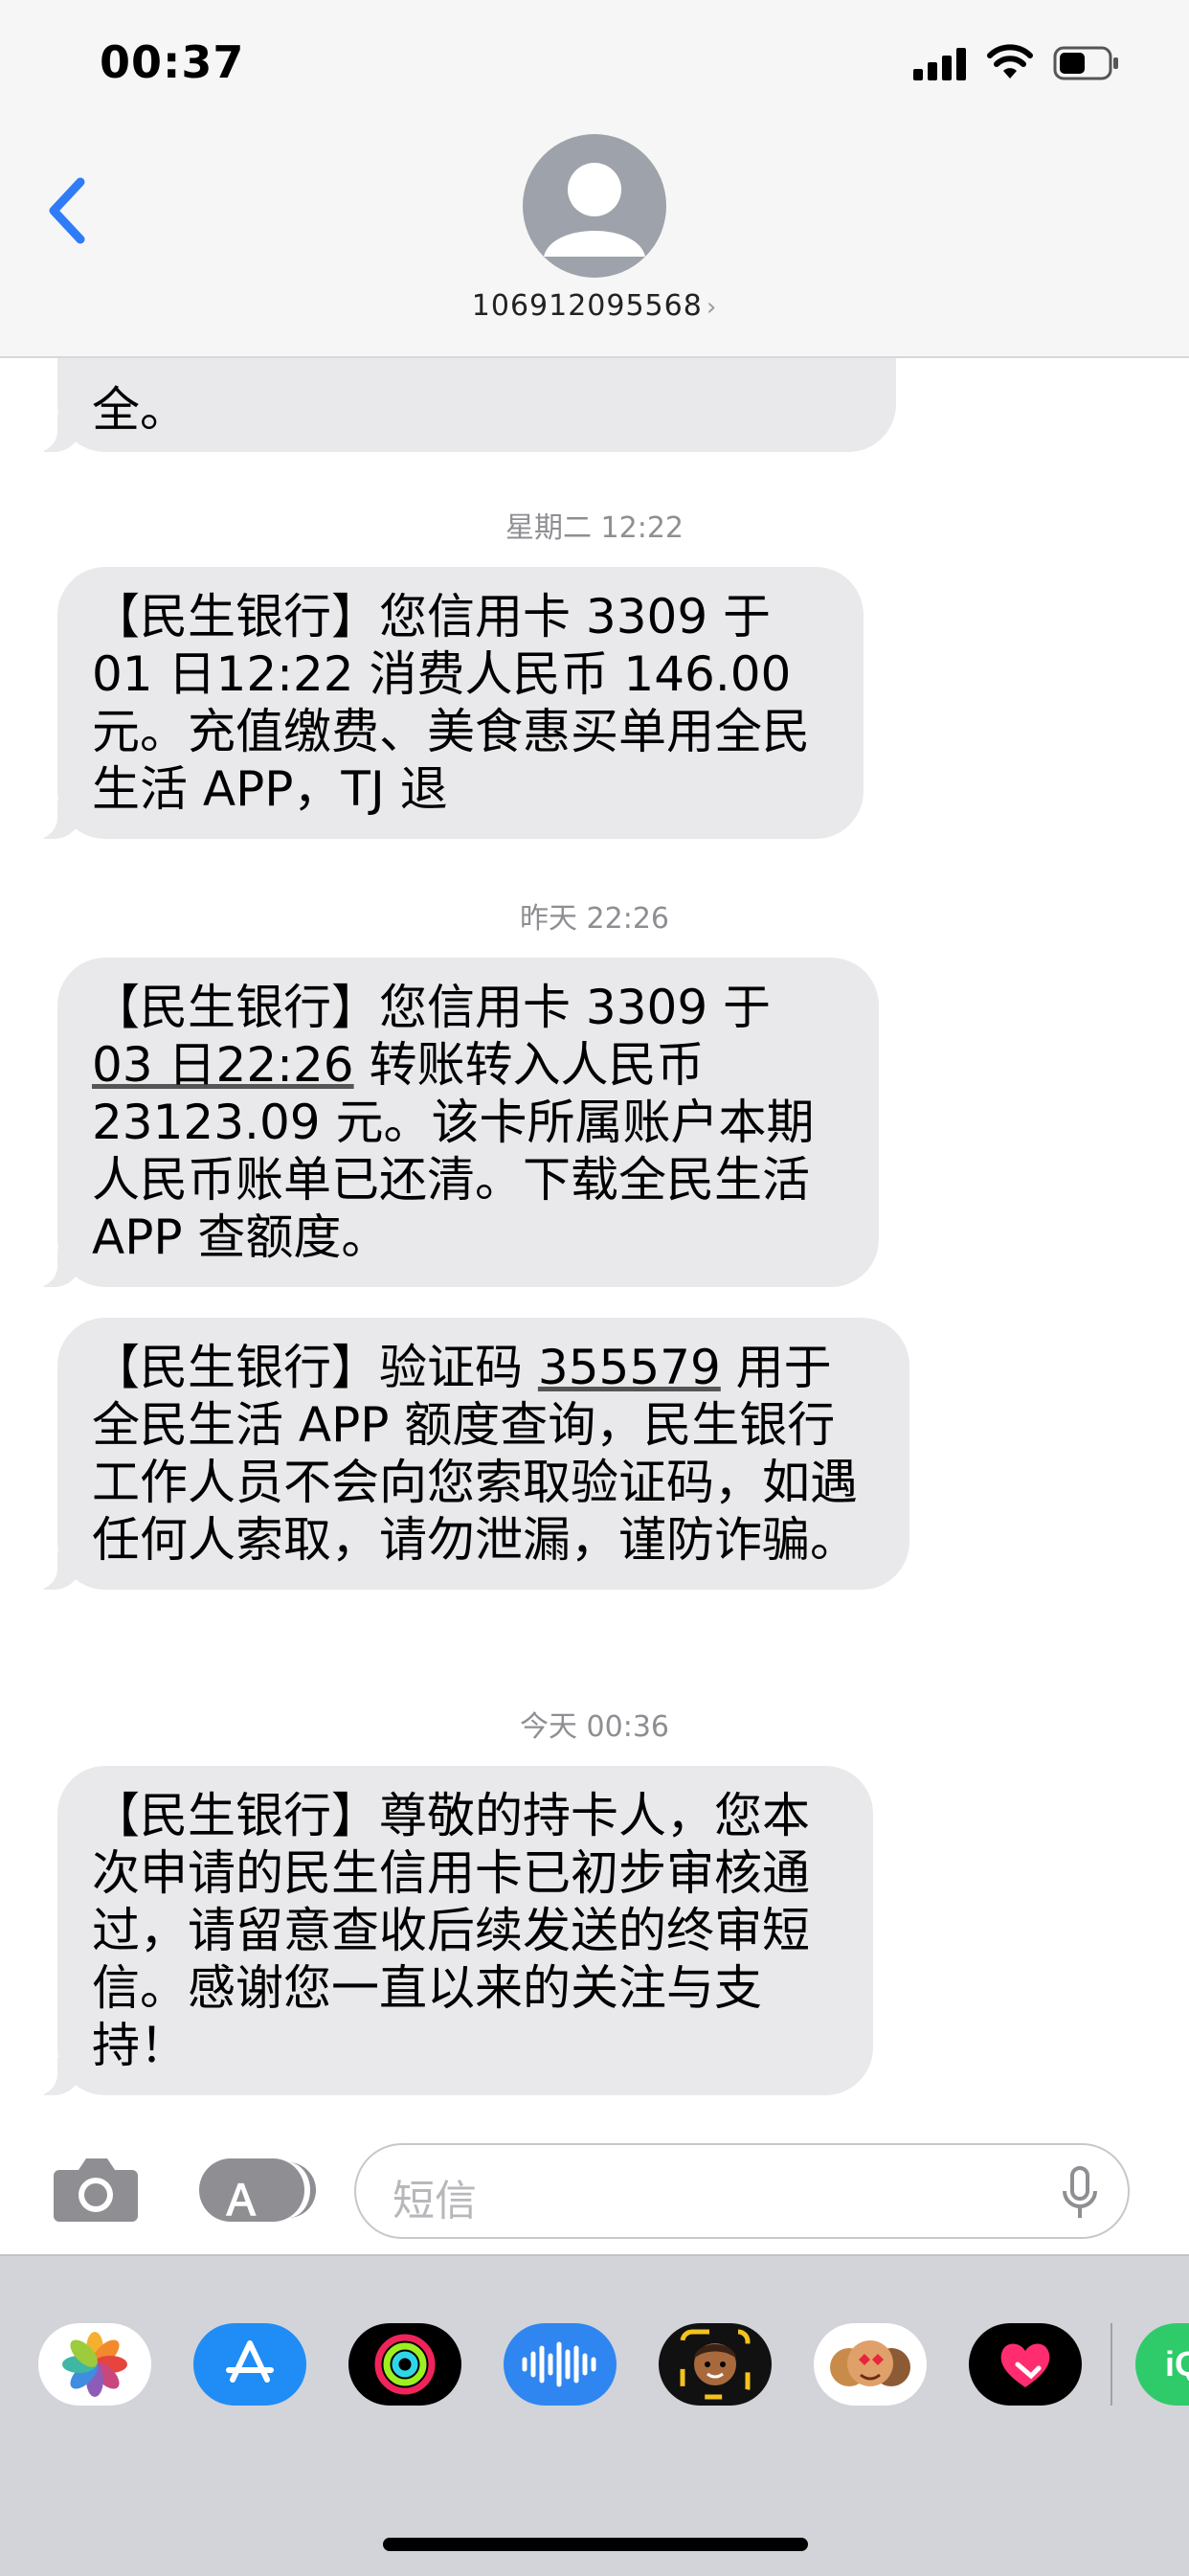 This screenshot has width=1189, height=2576. Describe the element at coordinates (1162, 2364) in the screenshot. I see `iqiyi-app-icon: iQ` at that location.